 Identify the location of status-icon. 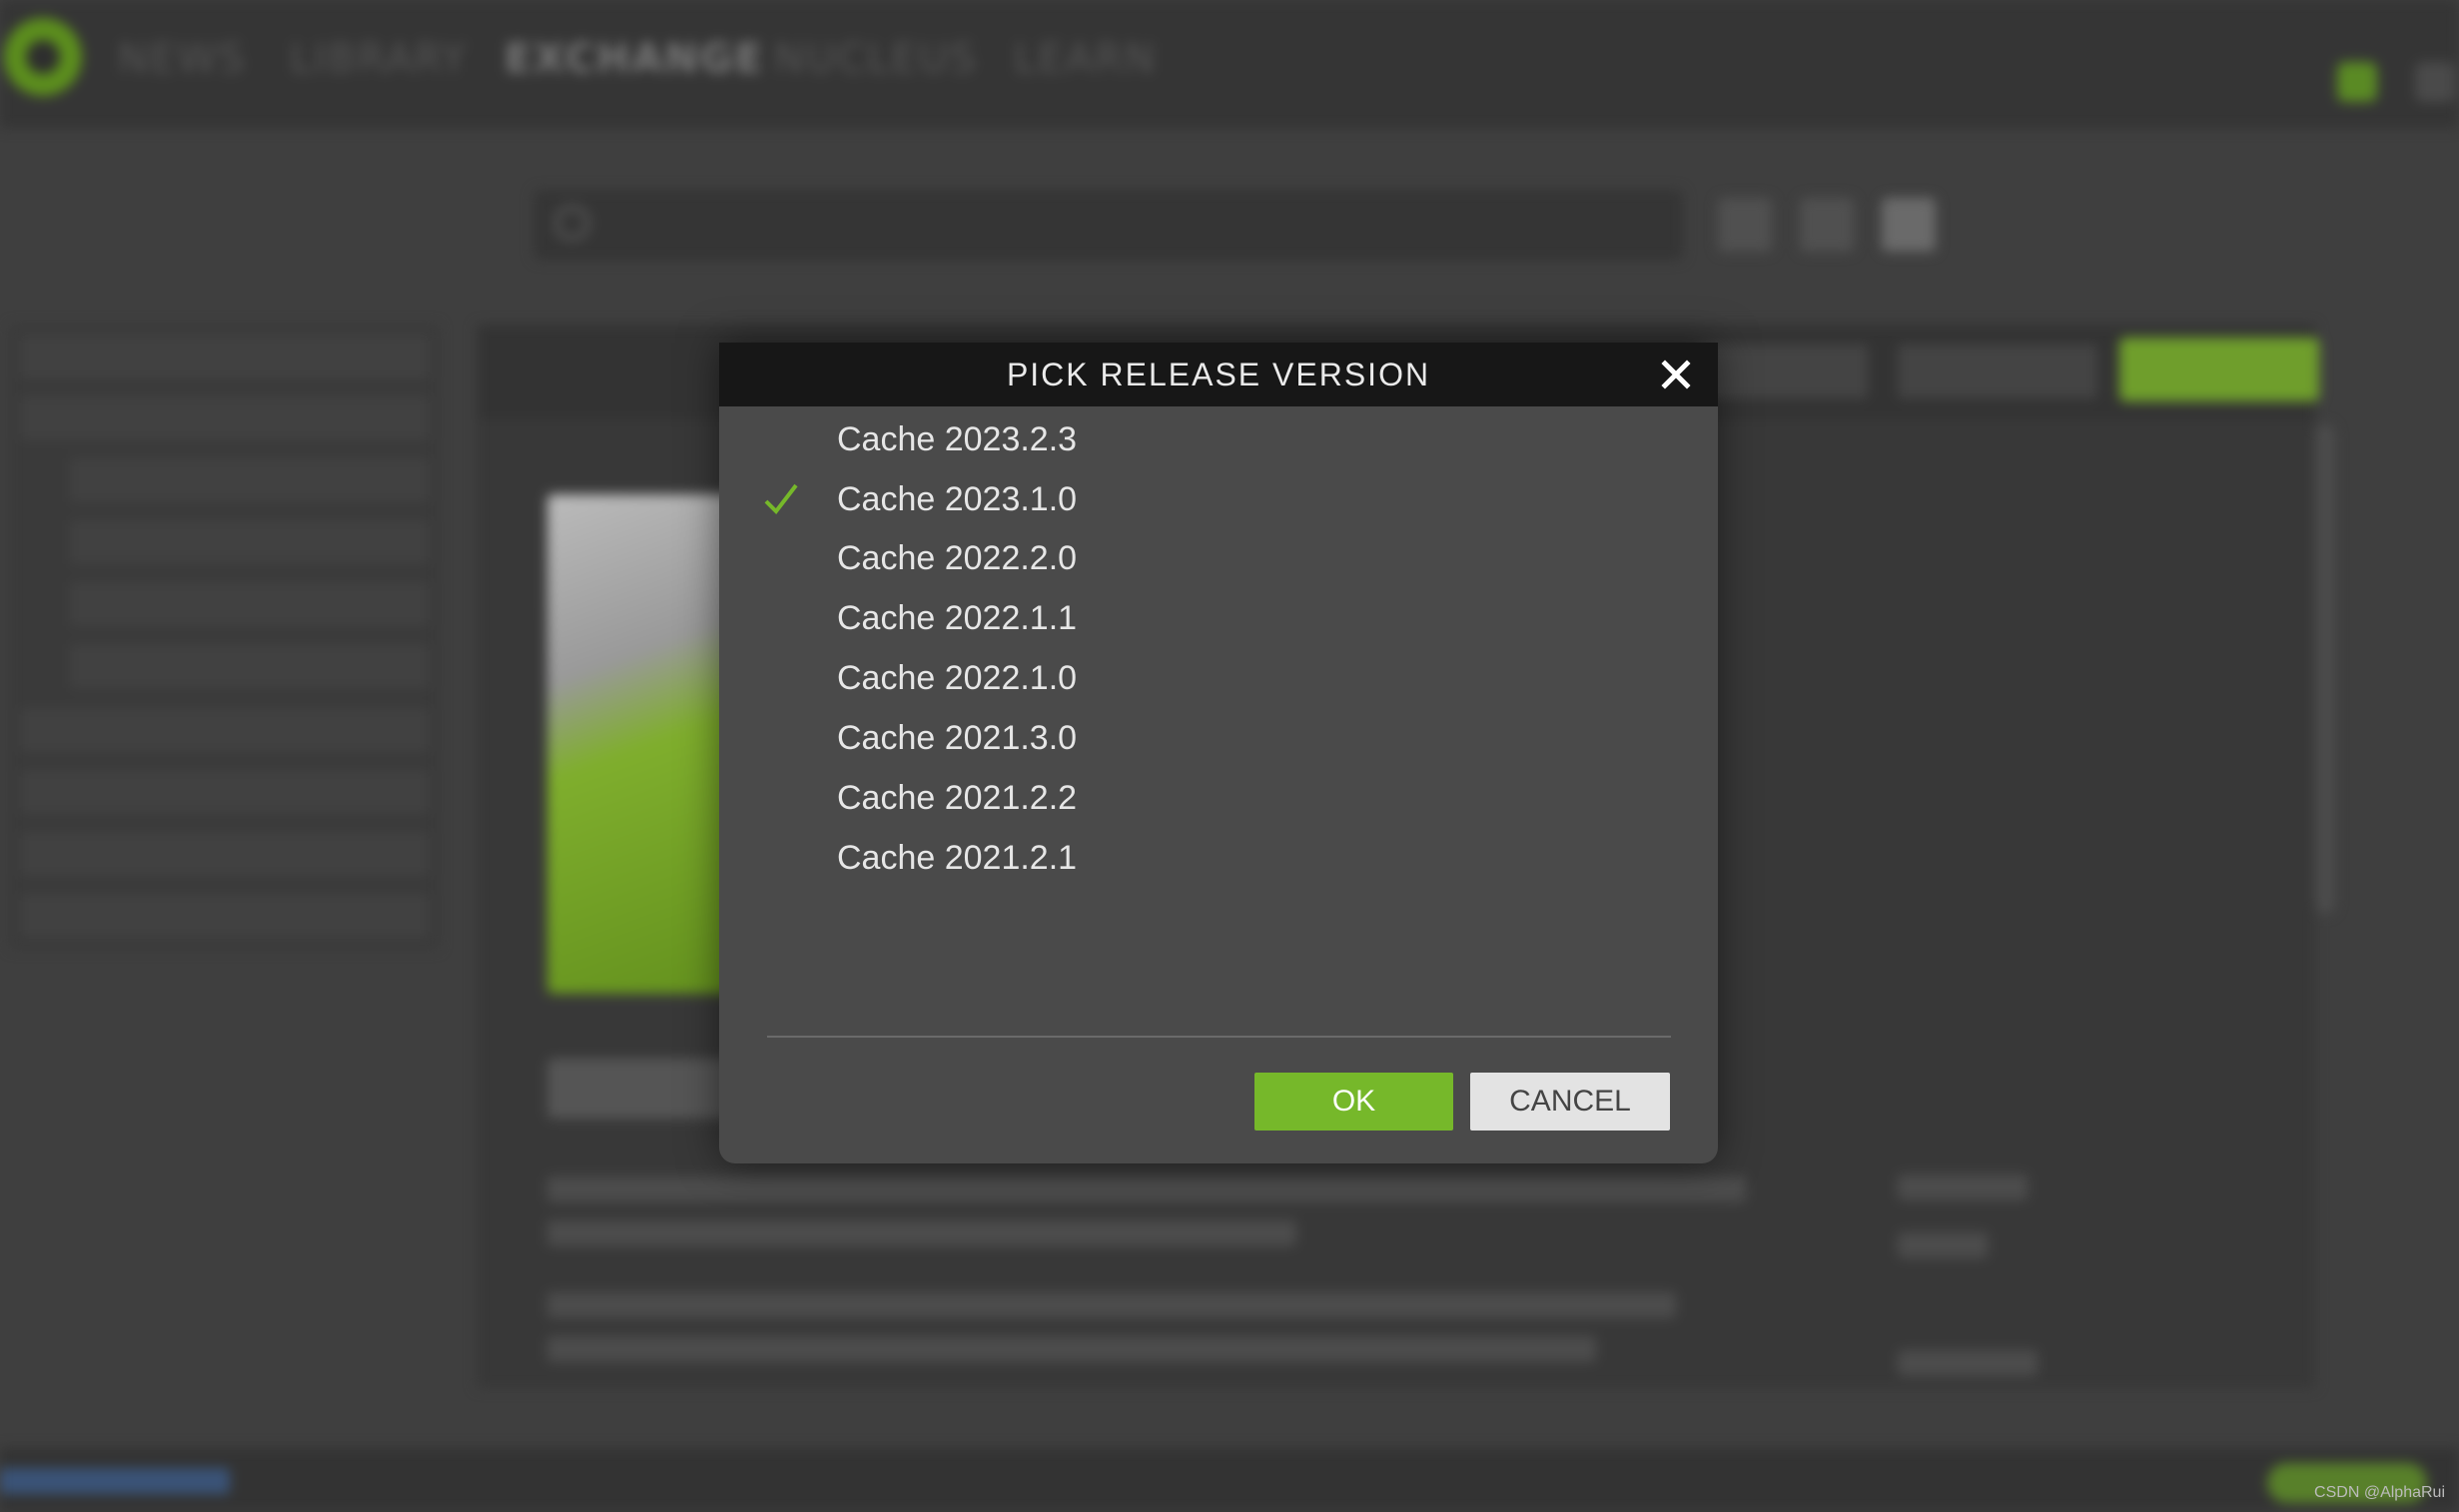
(2357, 82).